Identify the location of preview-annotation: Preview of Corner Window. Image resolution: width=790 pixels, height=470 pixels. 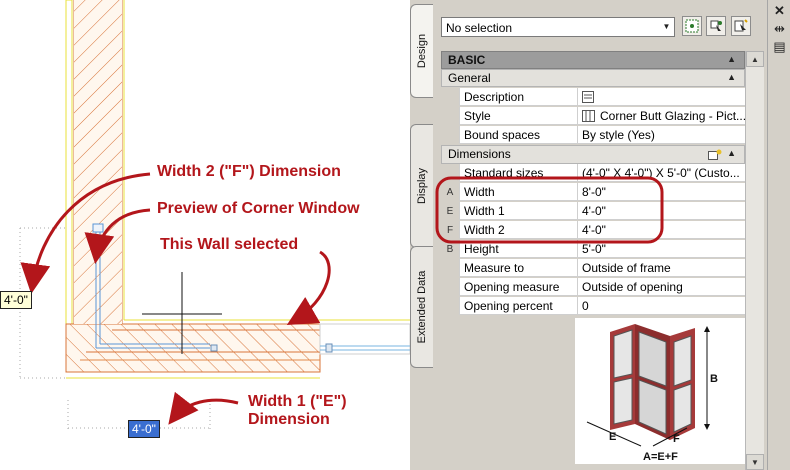
(258, 208).